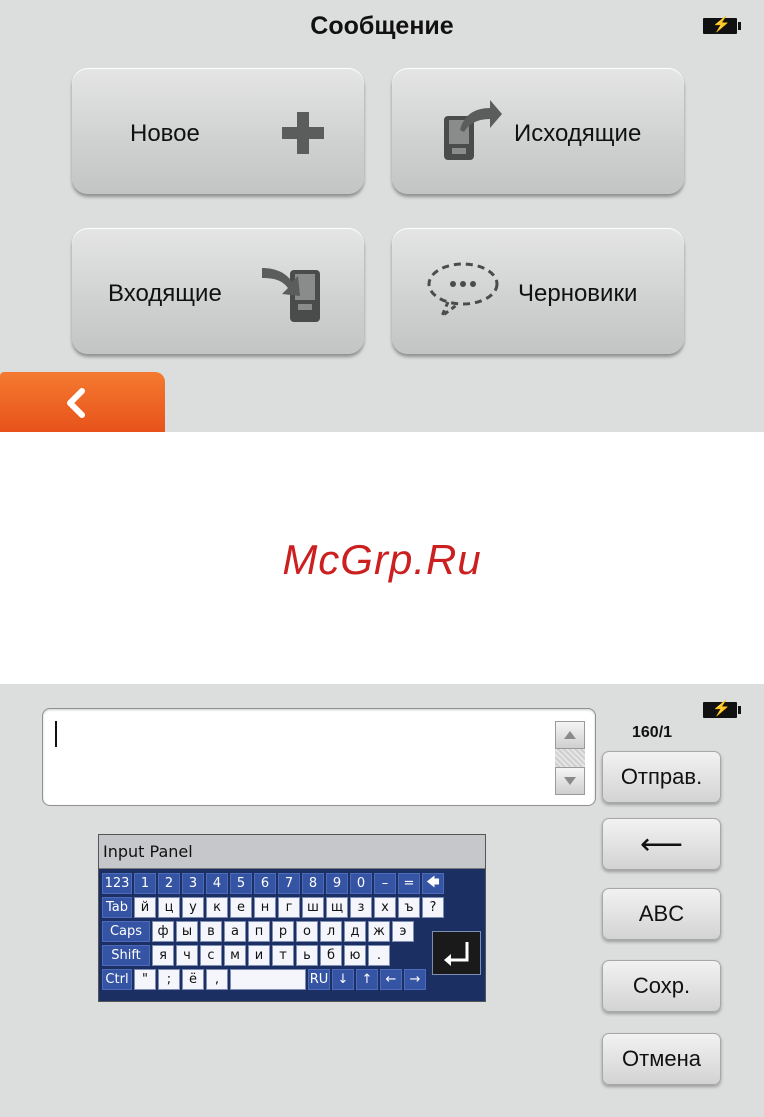  What do you see at coordinates (661, 1059) in the screenshot?
I see `cancel-button: Отмена` at bounding box center [661, 1059].